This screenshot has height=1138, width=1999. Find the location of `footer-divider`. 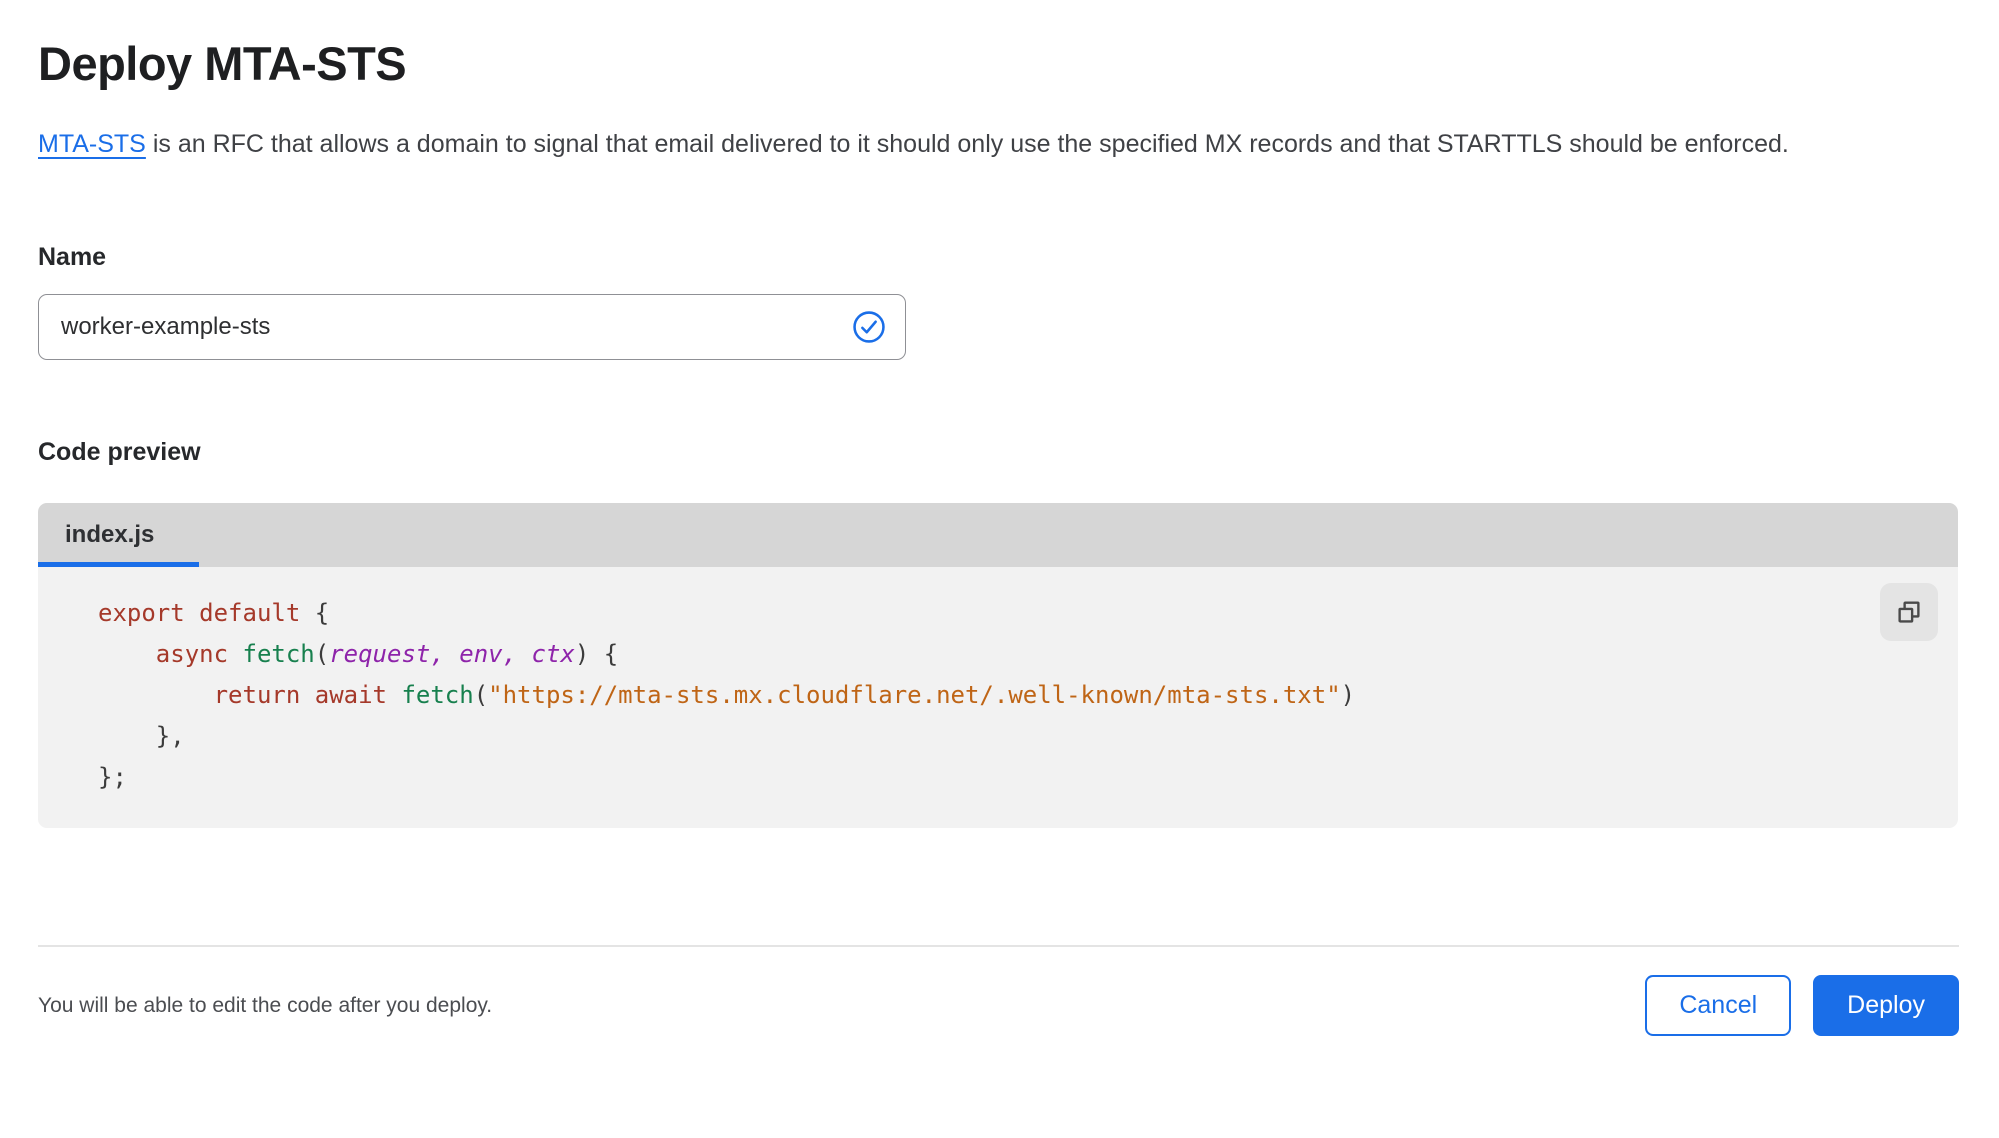

footer-divider is located at coordinates (998, 946).